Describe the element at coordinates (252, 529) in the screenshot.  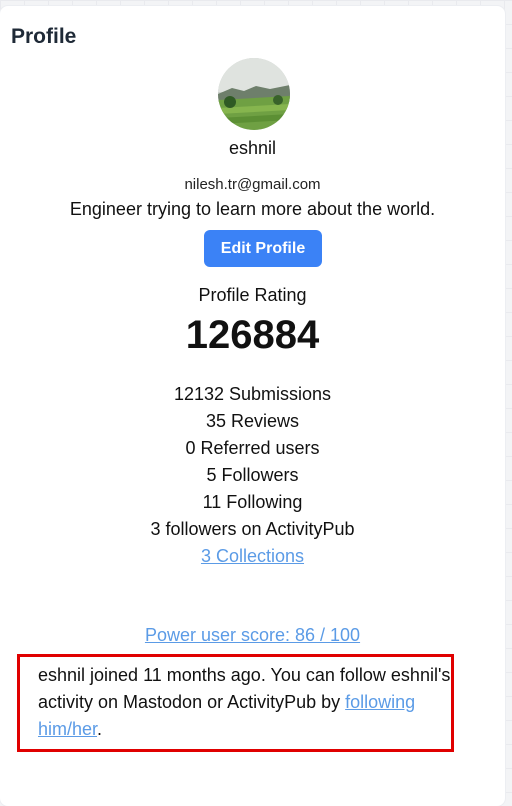
I see `stat-activitypub-followers: 3 followers on ActivityPub` at that location.